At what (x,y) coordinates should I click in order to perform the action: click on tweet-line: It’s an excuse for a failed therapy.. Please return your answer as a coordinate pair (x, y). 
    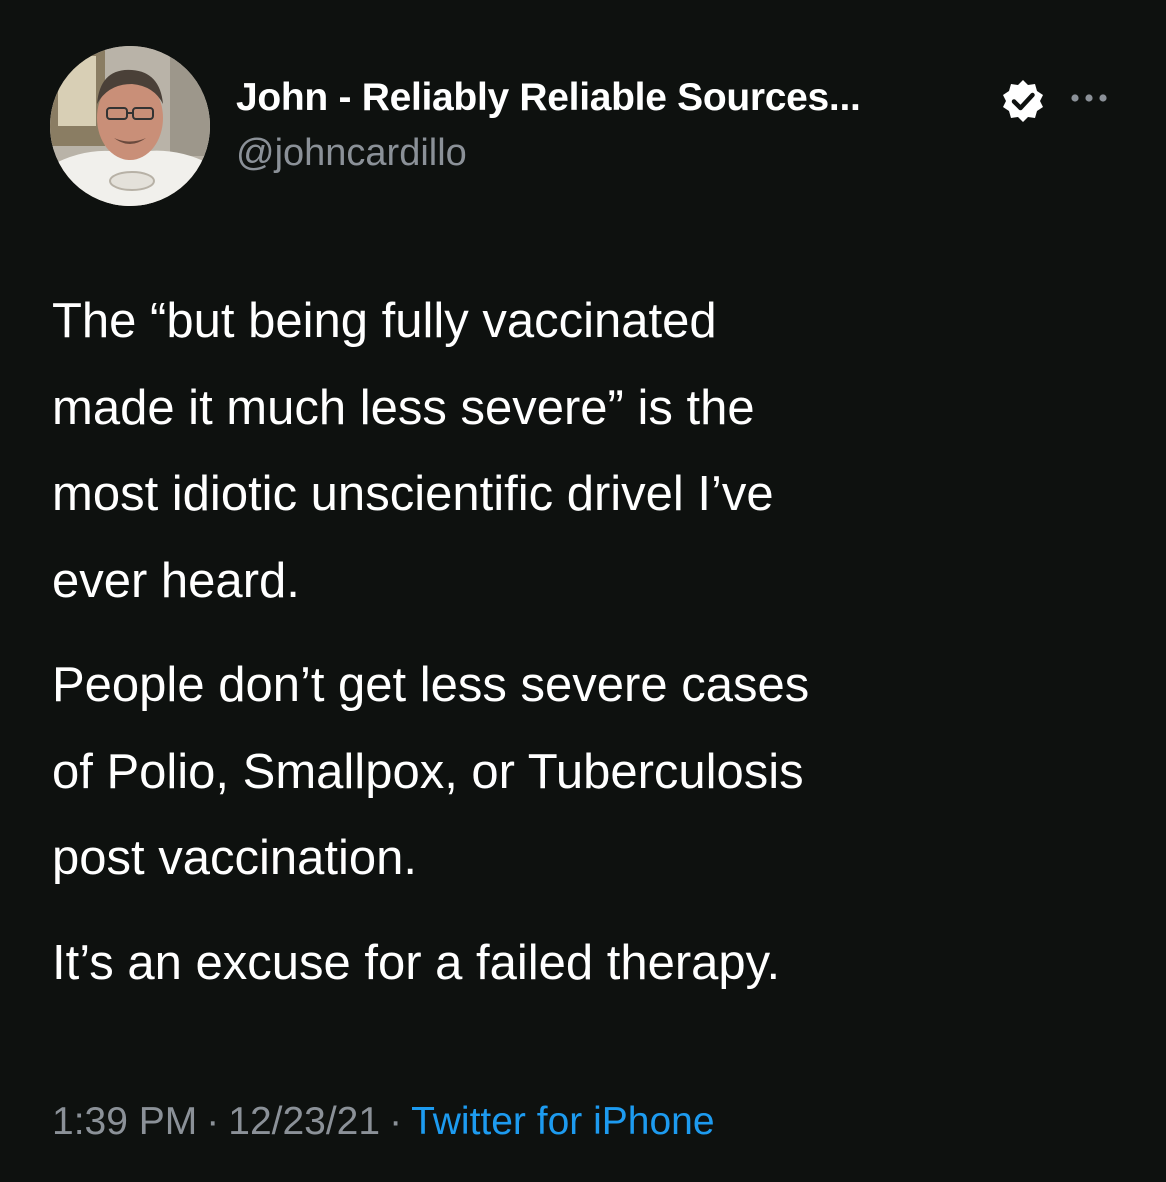
    Looking at the image, I should click on (416, 962).